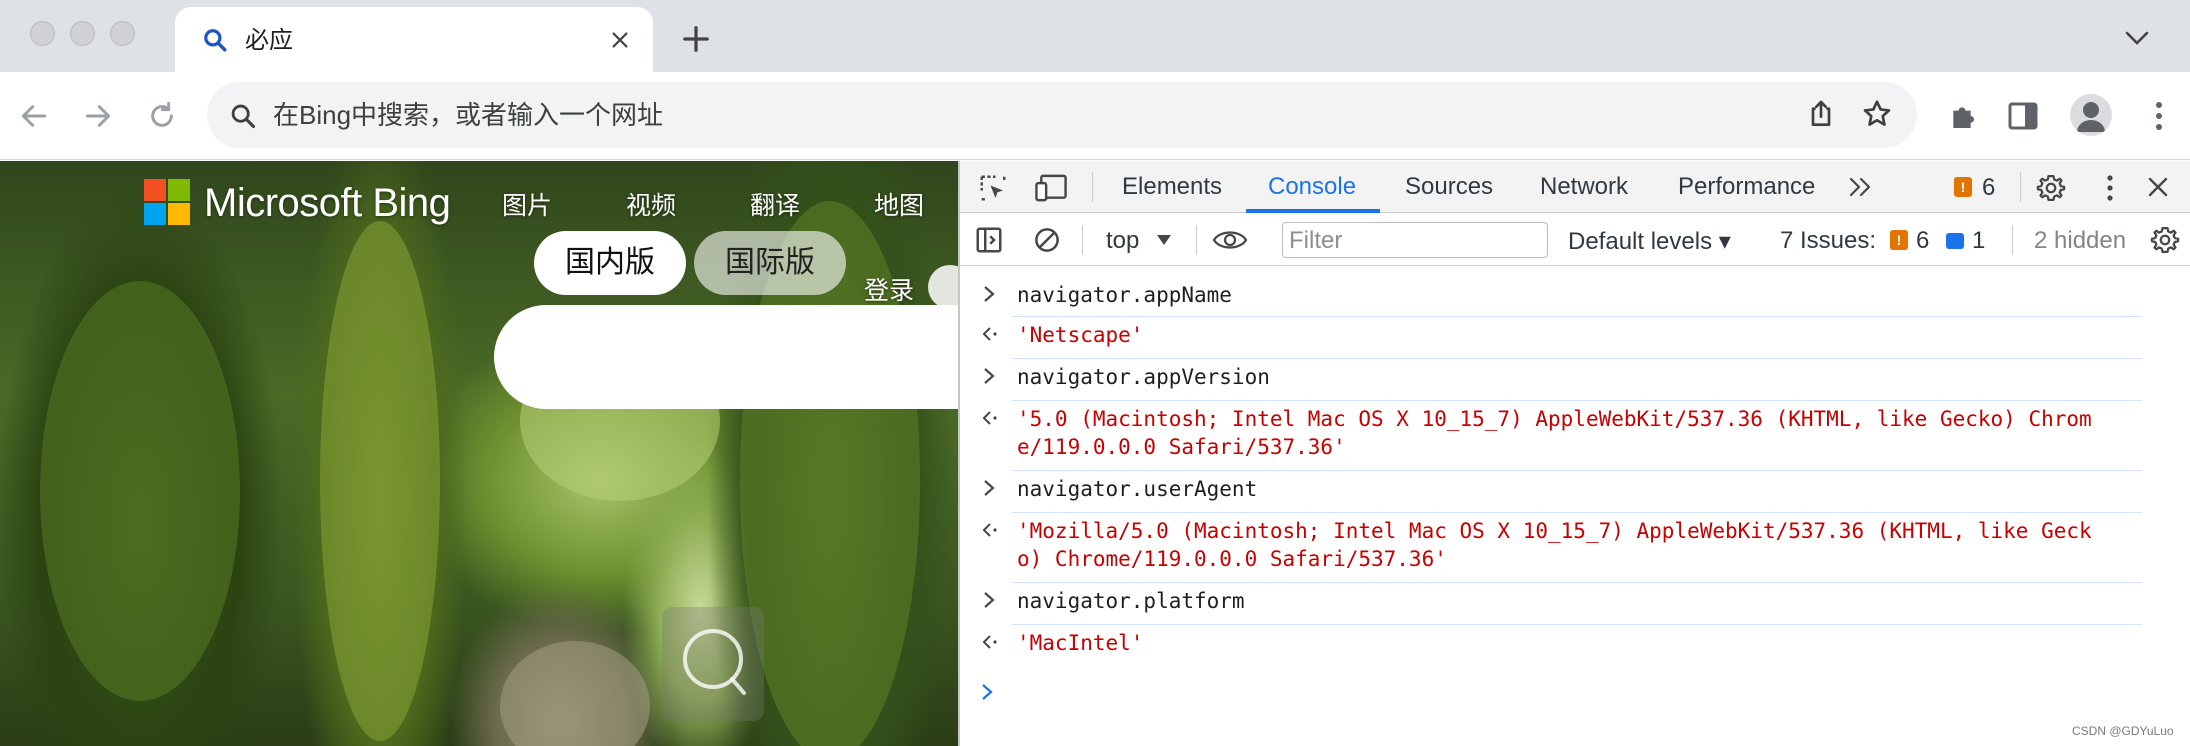 This screenshot has width=2190, height=746. I want to click on console-input-row: navigator.userAgent, so click(1551, 492).